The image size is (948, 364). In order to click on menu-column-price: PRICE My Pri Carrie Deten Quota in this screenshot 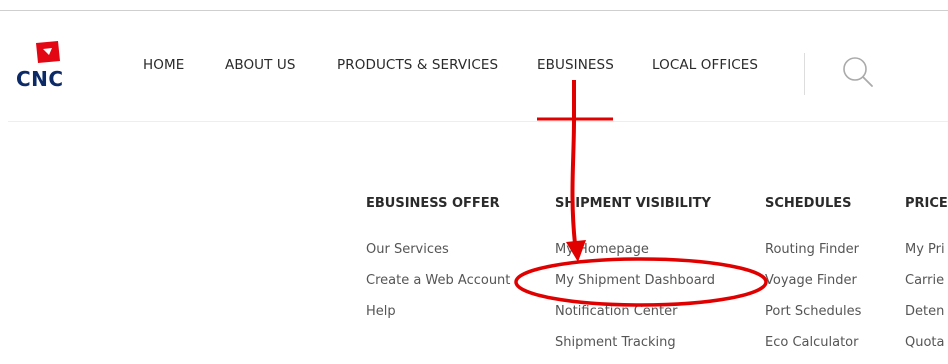, I will do `click(926, 273)`.